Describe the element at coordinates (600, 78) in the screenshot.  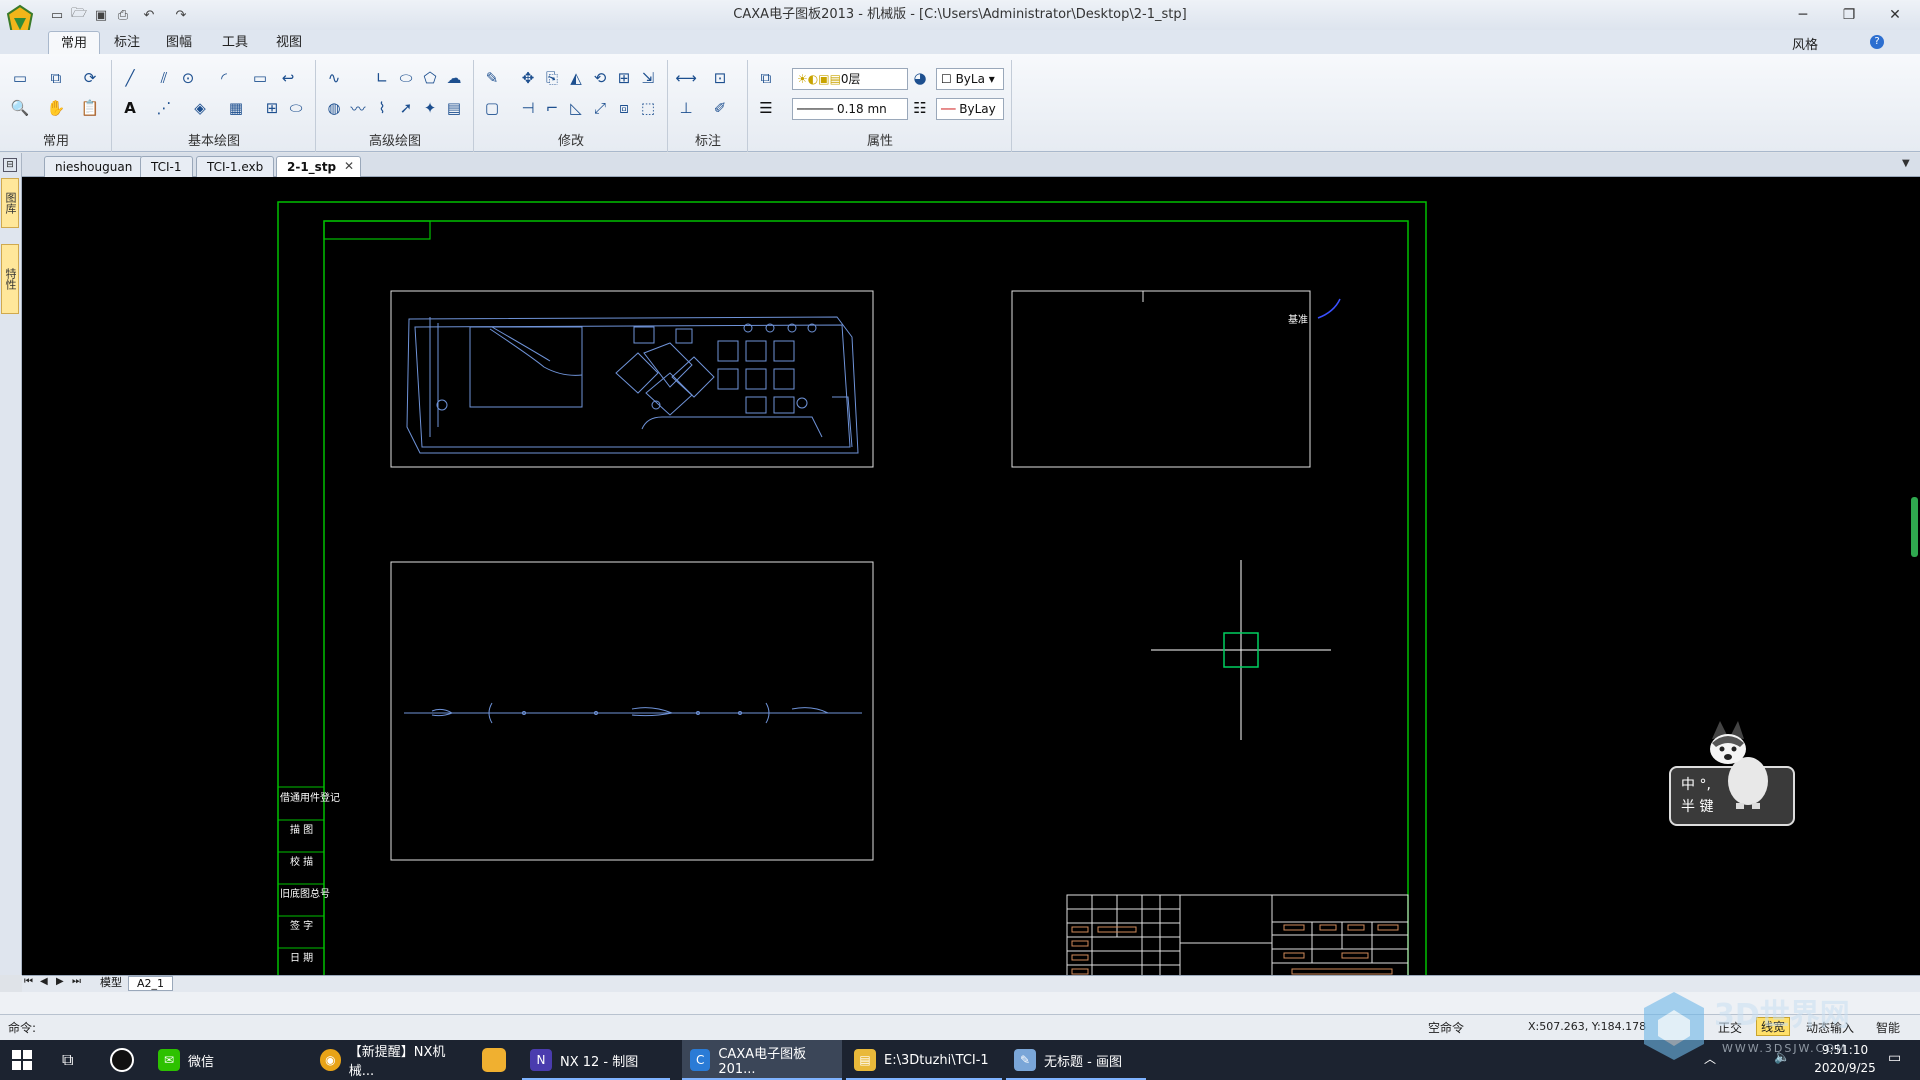
I see `rotate-icon: ⟲` at that location.